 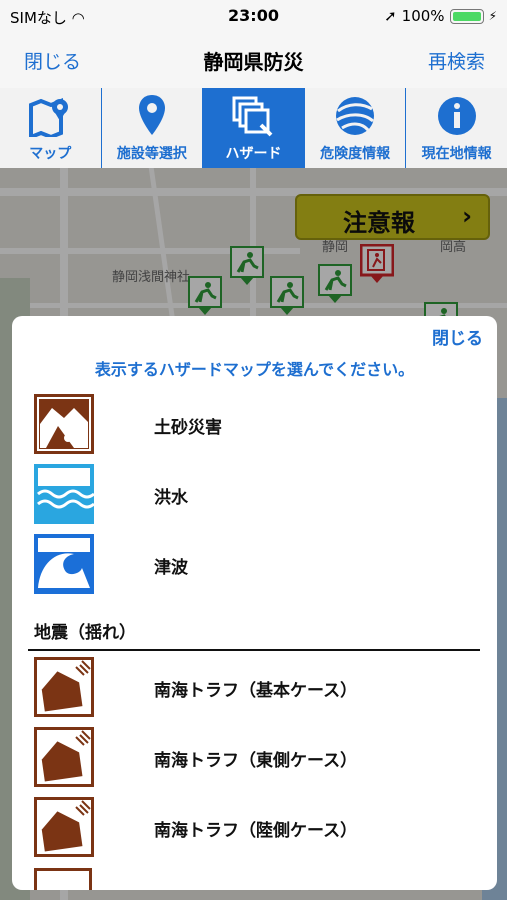 I want to click on status-bar: SIMなし ◠ 23:00 ➚ 100% ⚡, so click(x=253, y=17).